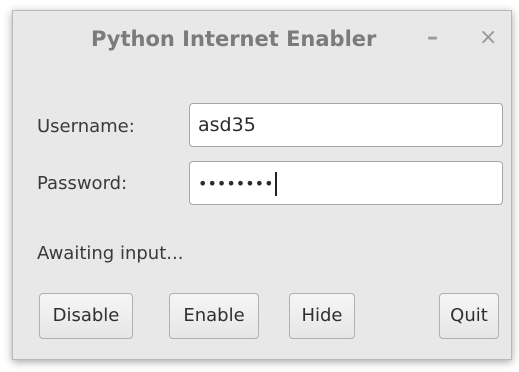  What do you see at coordinates (236, 183) in the screenshot?
I see `password-masked-value: ••••••••` at bounding box center [236, 183].